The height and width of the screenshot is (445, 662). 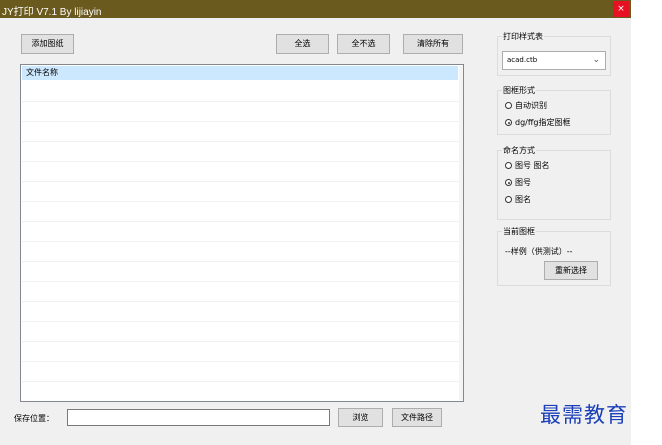 What do you see at coordinates (360, 417) in the screenshot?
I see `browse-button: 浏览` at bounding box center [360, 417].